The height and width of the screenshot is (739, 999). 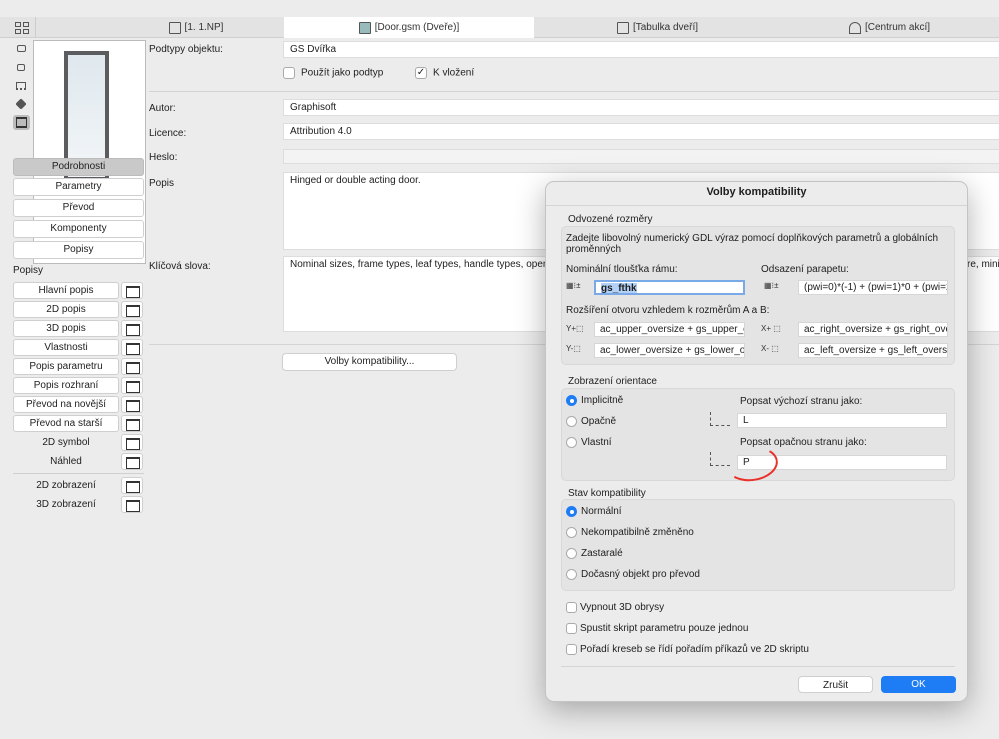 I want to click on radio-deprecated: Zastaralé, so click(x=594, y=553).